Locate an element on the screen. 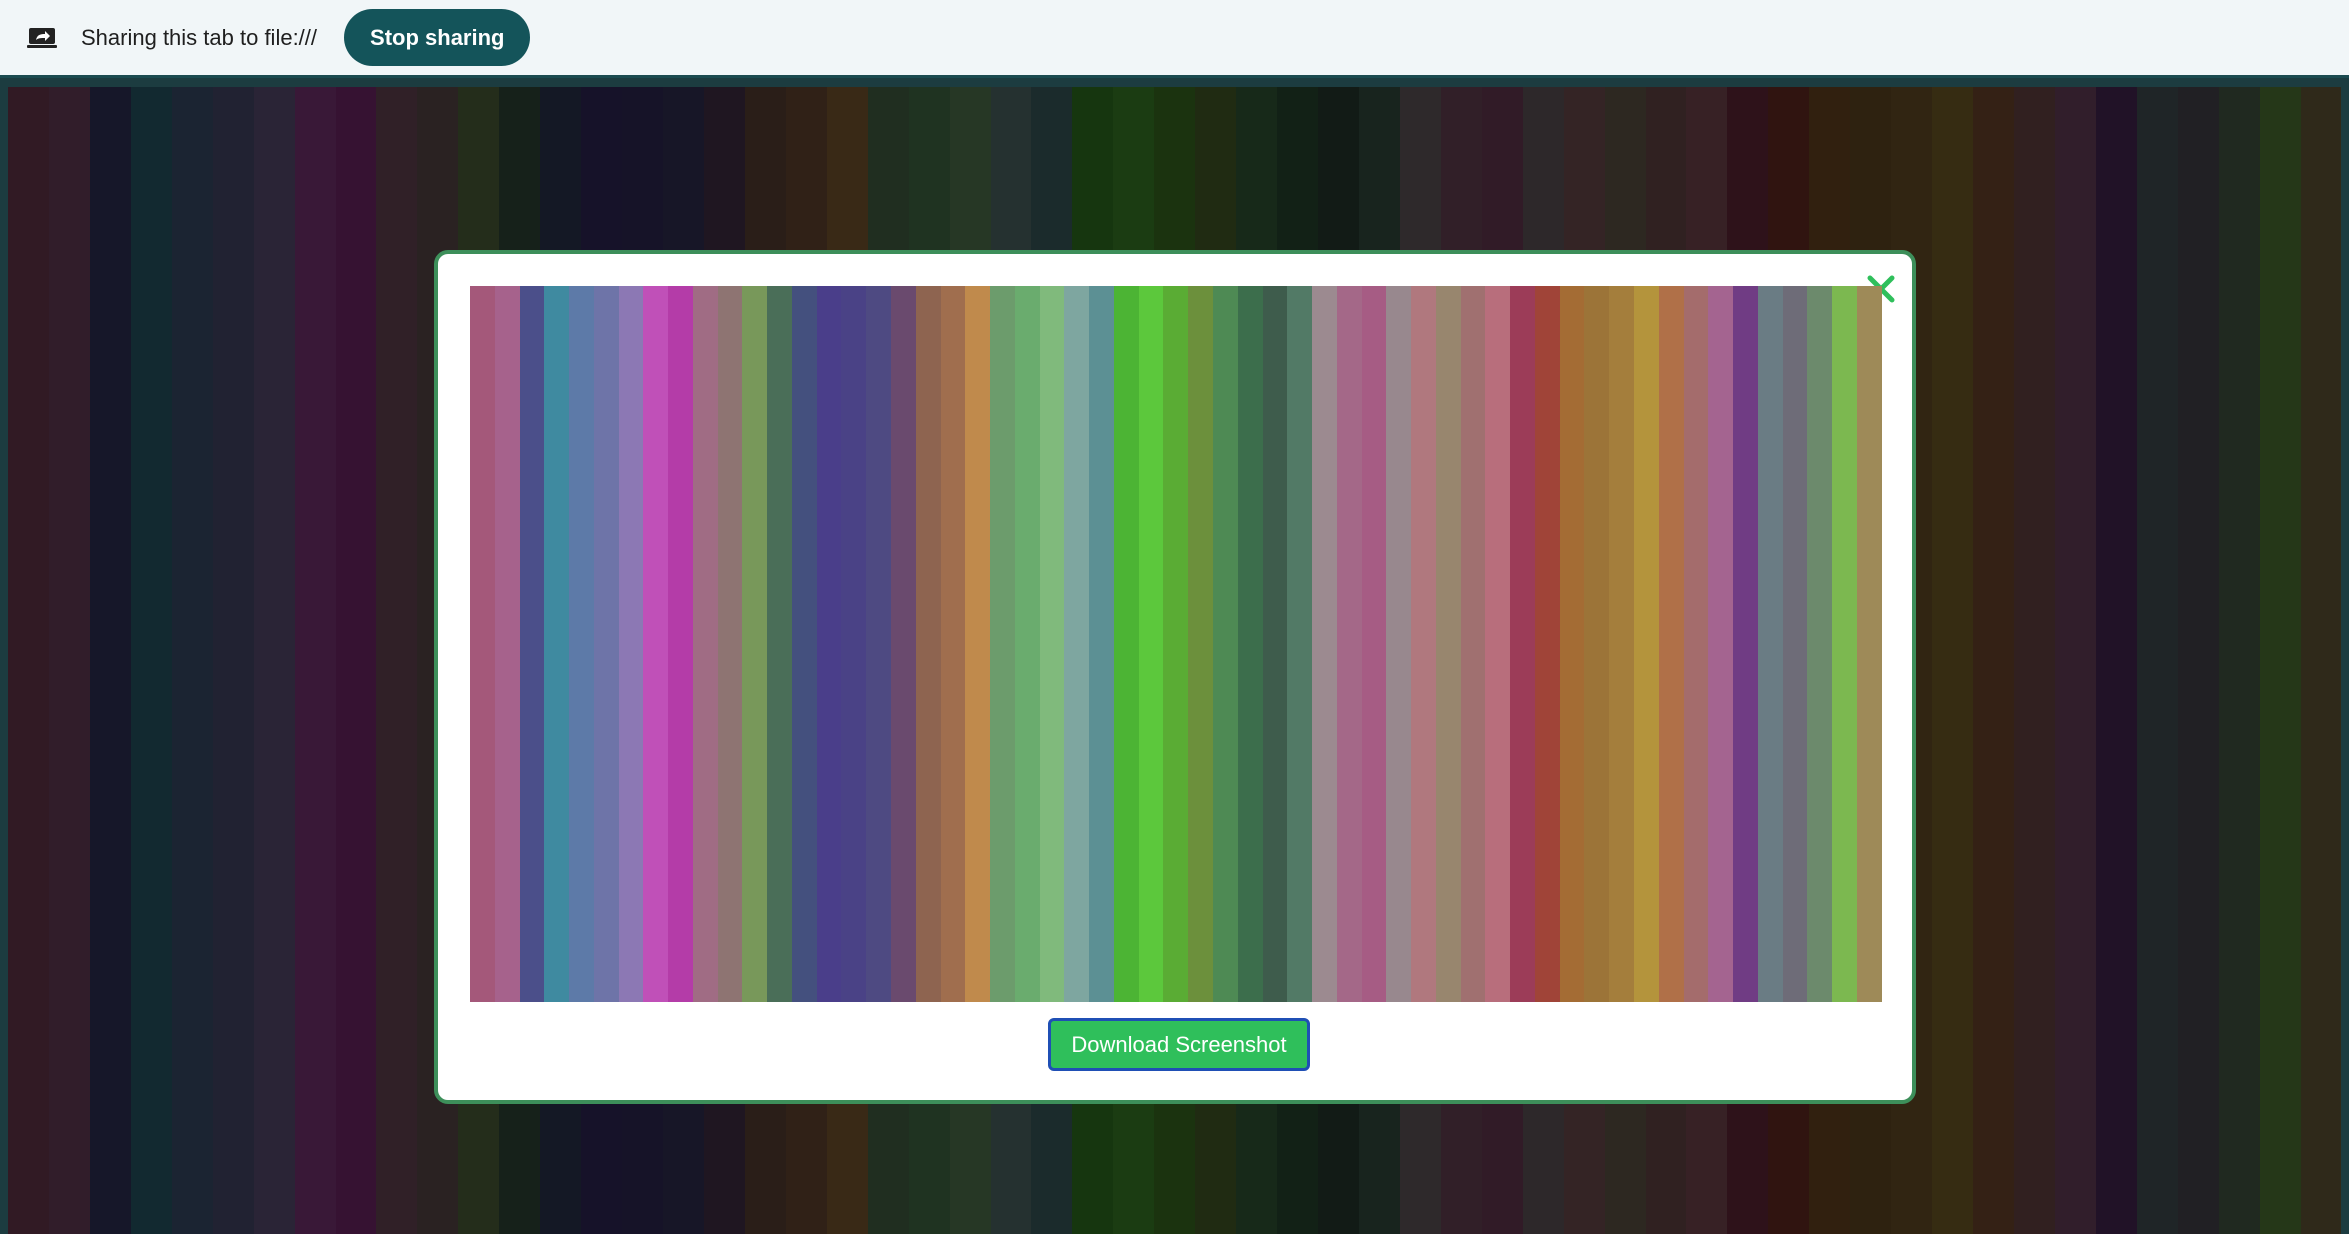 The image size is (2349, 1234). sharing-status-text: Sharing this tab to file:/// is located at coordinates (199, 37).